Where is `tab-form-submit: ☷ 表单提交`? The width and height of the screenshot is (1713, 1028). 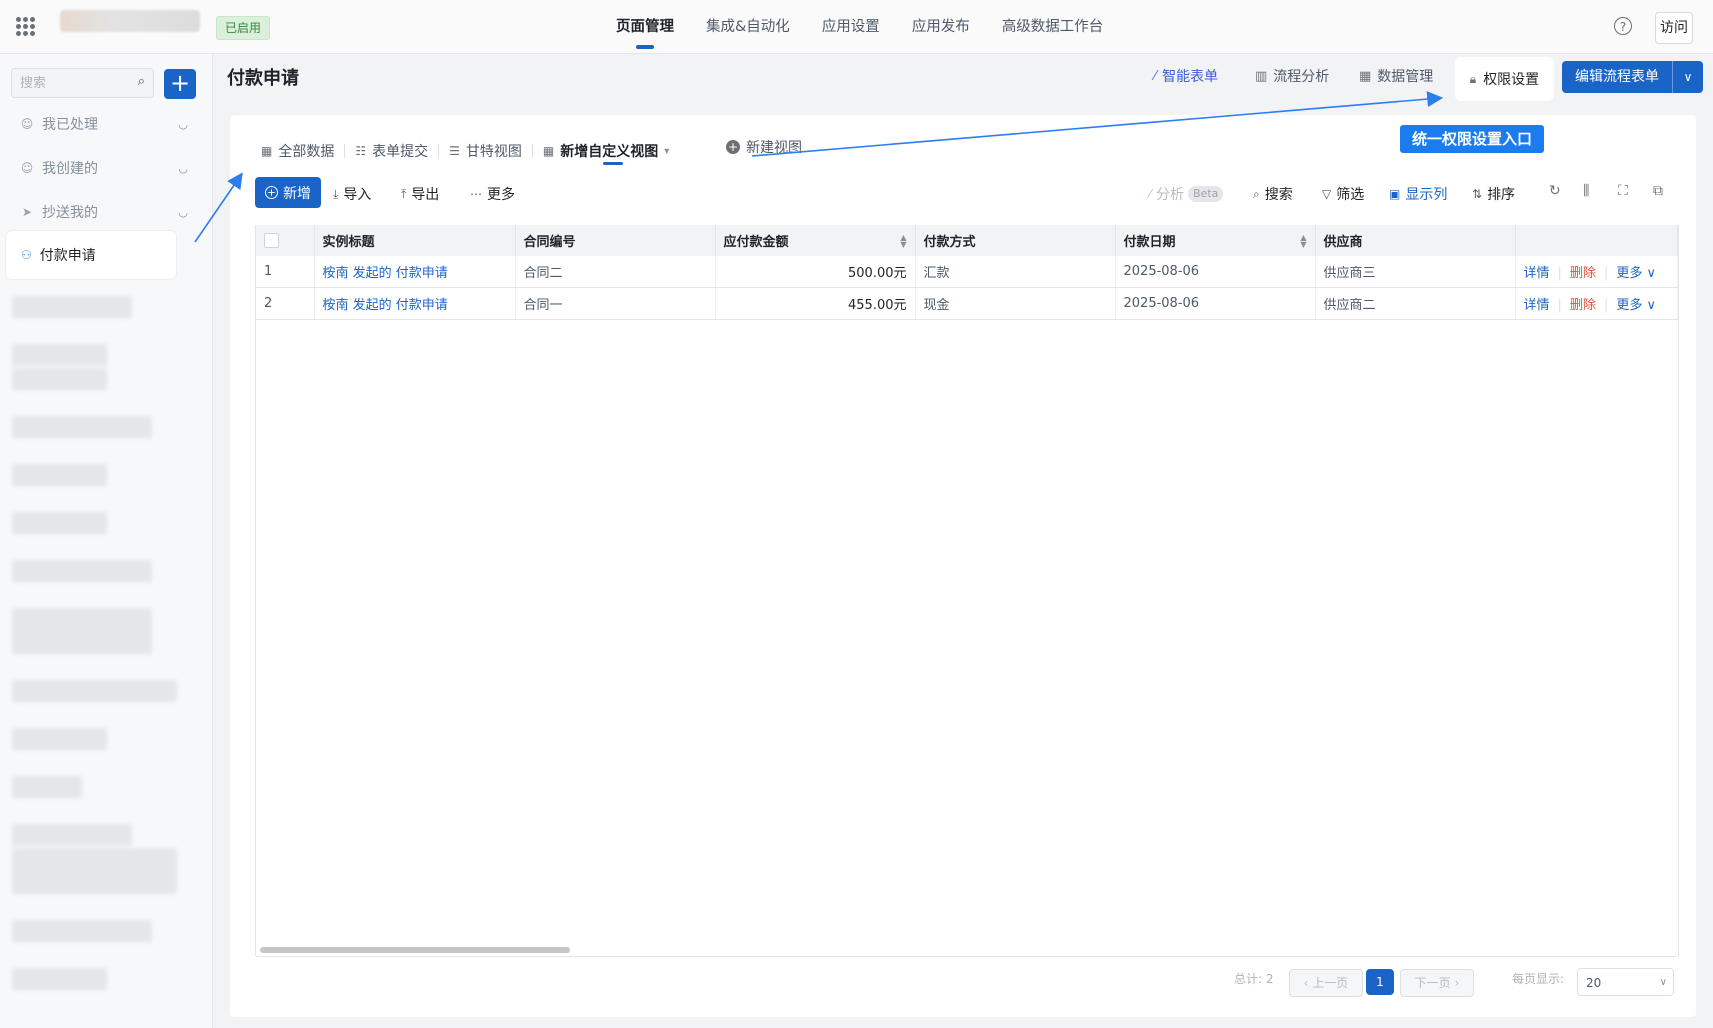
tab-form-submit: ☷ 表单提交 is located at coordinates (391, 151).